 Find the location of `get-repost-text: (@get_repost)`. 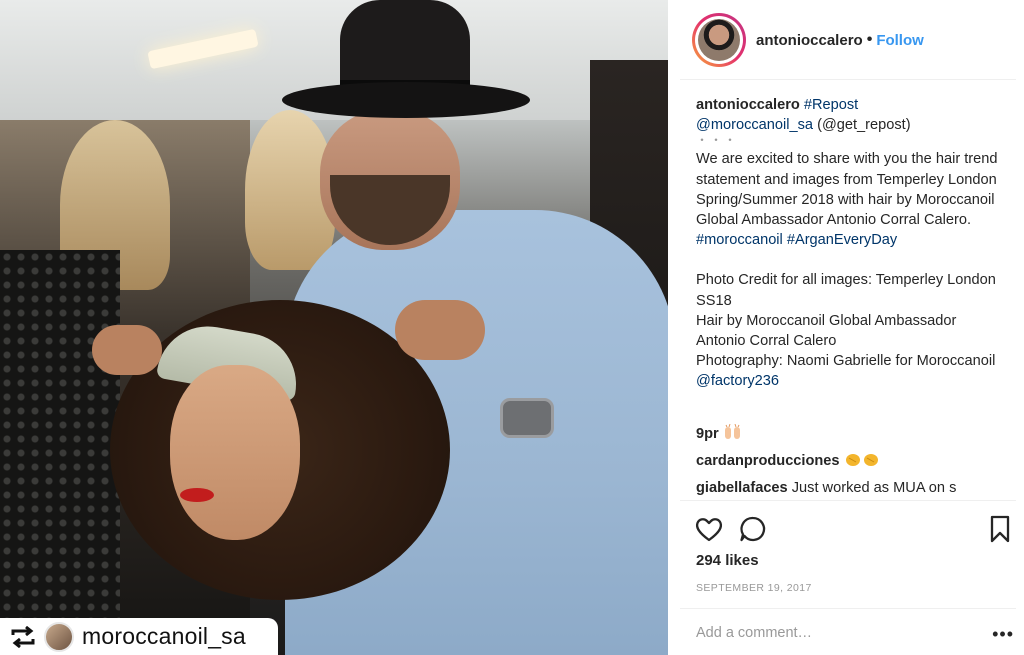

get-repost-text: (@get_repost) is located at coordinates (864, 125).